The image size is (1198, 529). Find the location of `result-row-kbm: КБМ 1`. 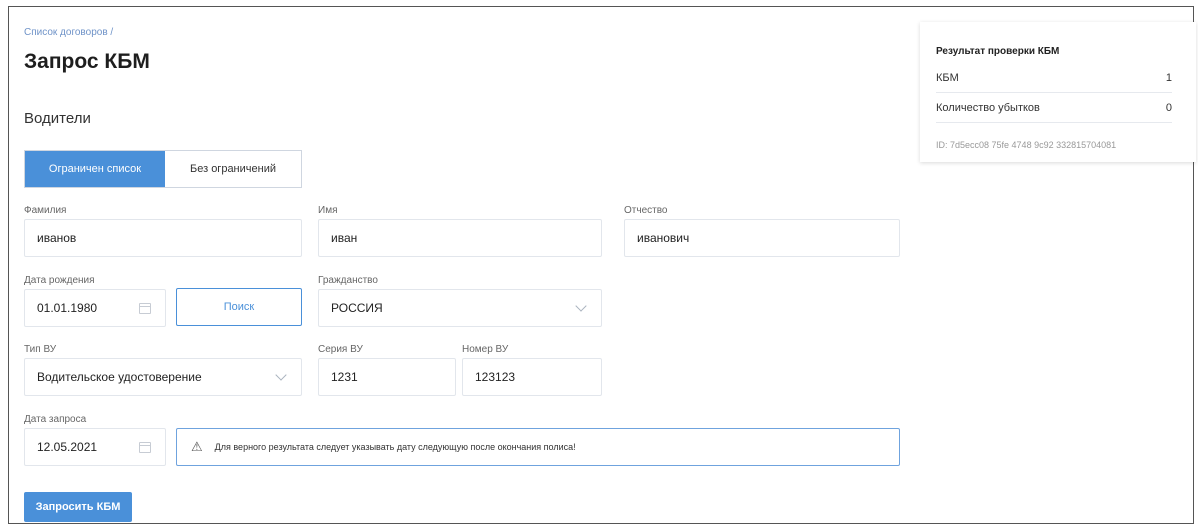

result-row-kbm: КБМ 1 is located at coordinates (1054, 78).